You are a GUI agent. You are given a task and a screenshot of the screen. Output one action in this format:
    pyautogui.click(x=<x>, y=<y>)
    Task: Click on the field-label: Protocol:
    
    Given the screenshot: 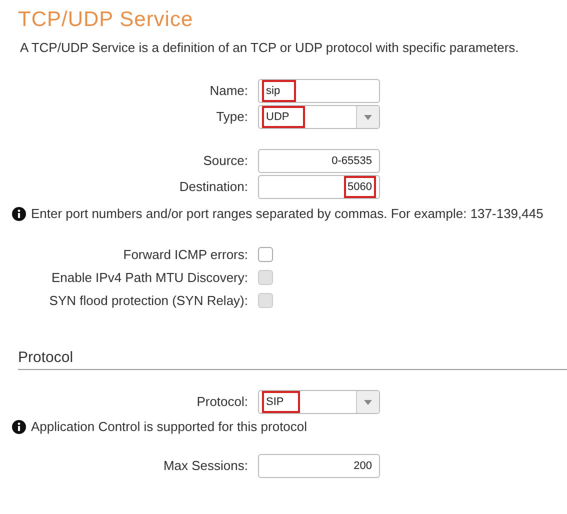 What is the action you would take?
    pyautogui.click(x=222, y=402)
    